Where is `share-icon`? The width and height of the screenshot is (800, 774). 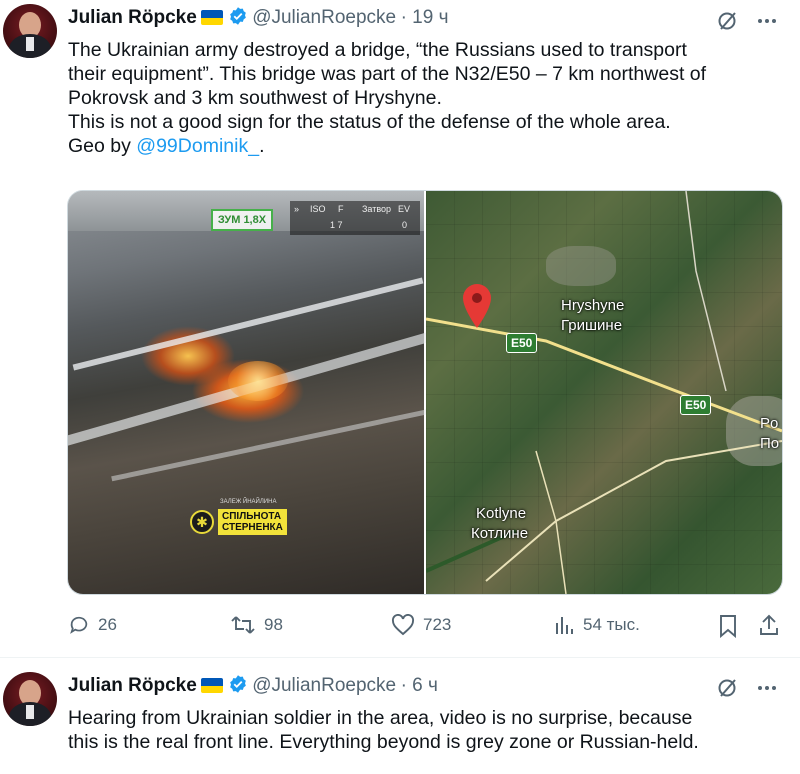 share-icon is located at coordinates (769, 625).